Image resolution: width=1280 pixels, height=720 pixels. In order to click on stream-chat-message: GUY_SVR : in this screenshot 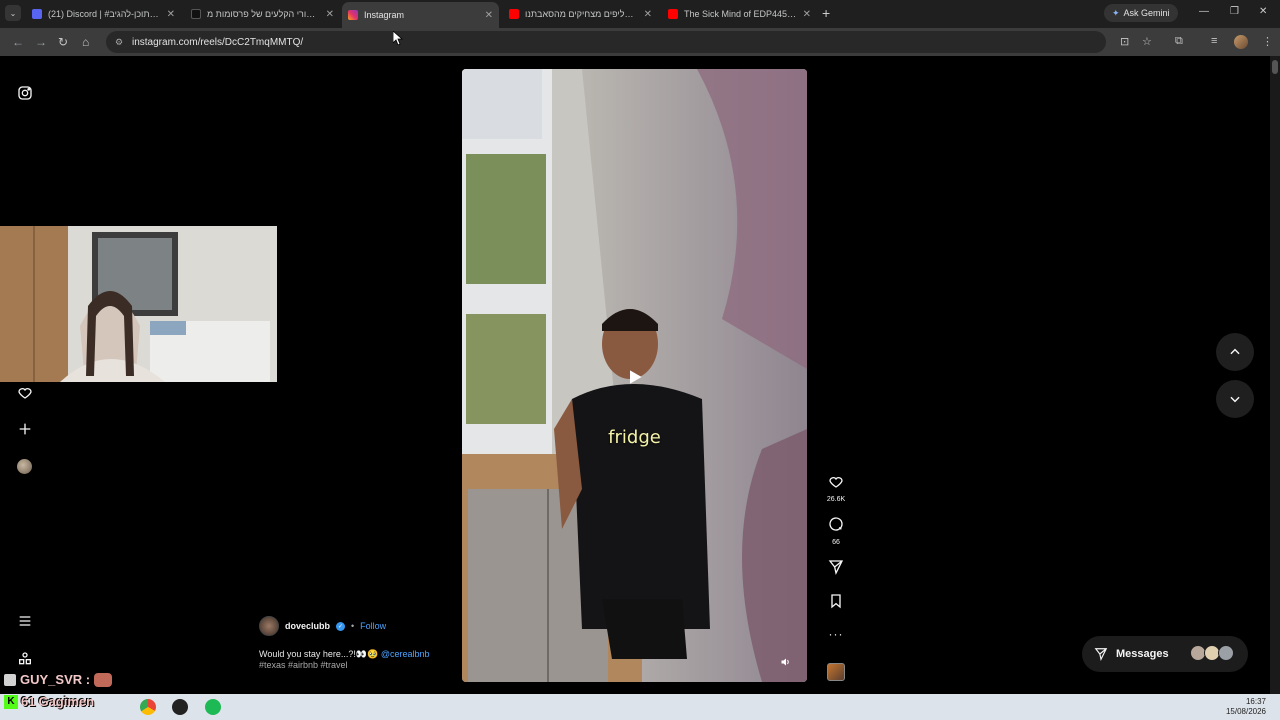, I will do `click(58, 679)`.